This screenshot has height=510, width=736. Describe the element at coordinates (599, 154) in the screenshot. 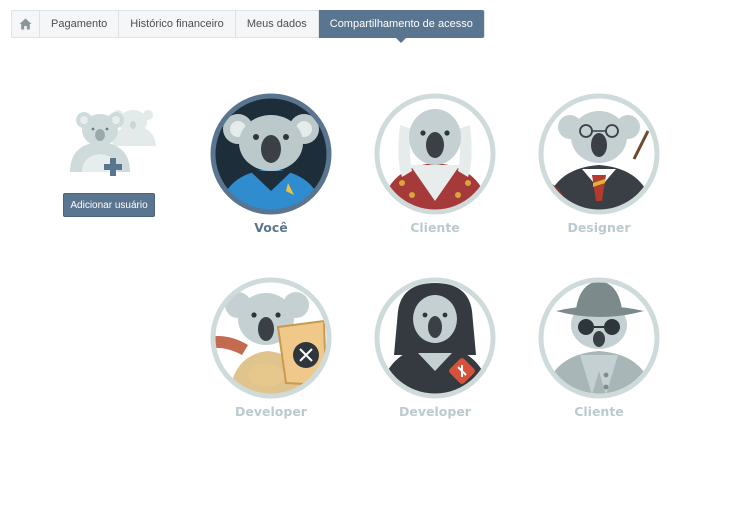

I see `koala-wizard-avatar` at that location.